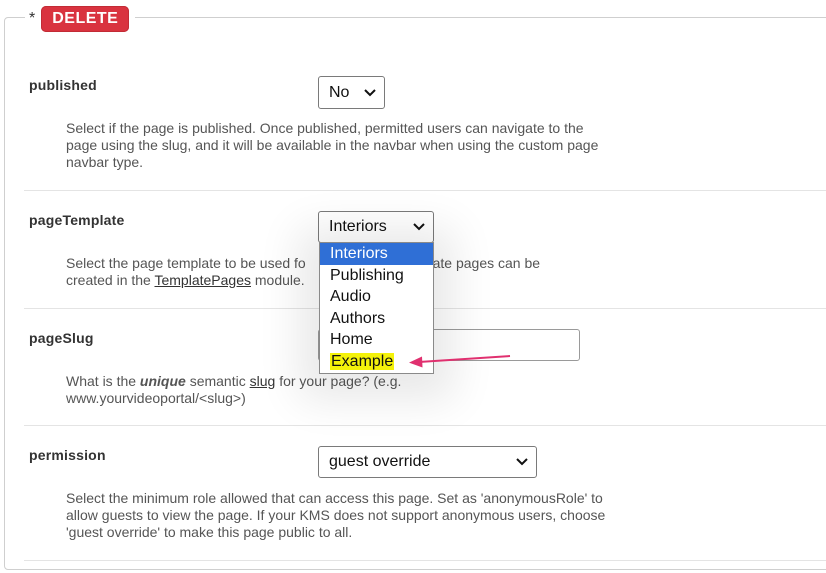 Image resolution: width=826 pixels, height=573 pixels. Describe the element at coordinates (217, 381) in the screenshot. I see `pageslug-help-text-2: semantic` at that location.